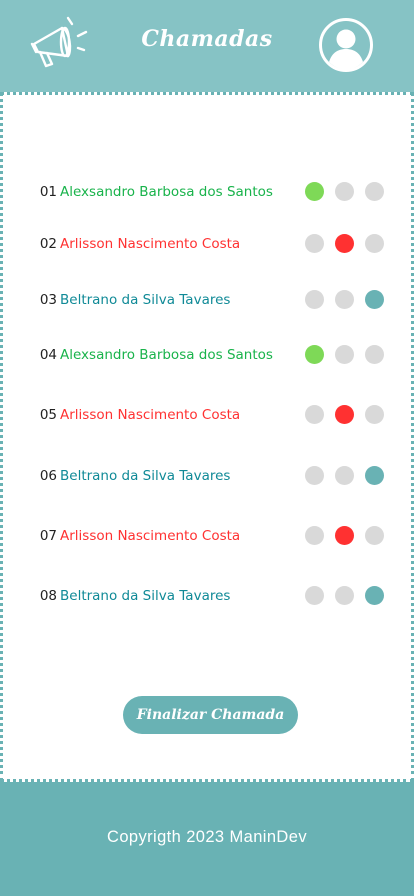  I want to click on student-number: 03, so click(48, 300).